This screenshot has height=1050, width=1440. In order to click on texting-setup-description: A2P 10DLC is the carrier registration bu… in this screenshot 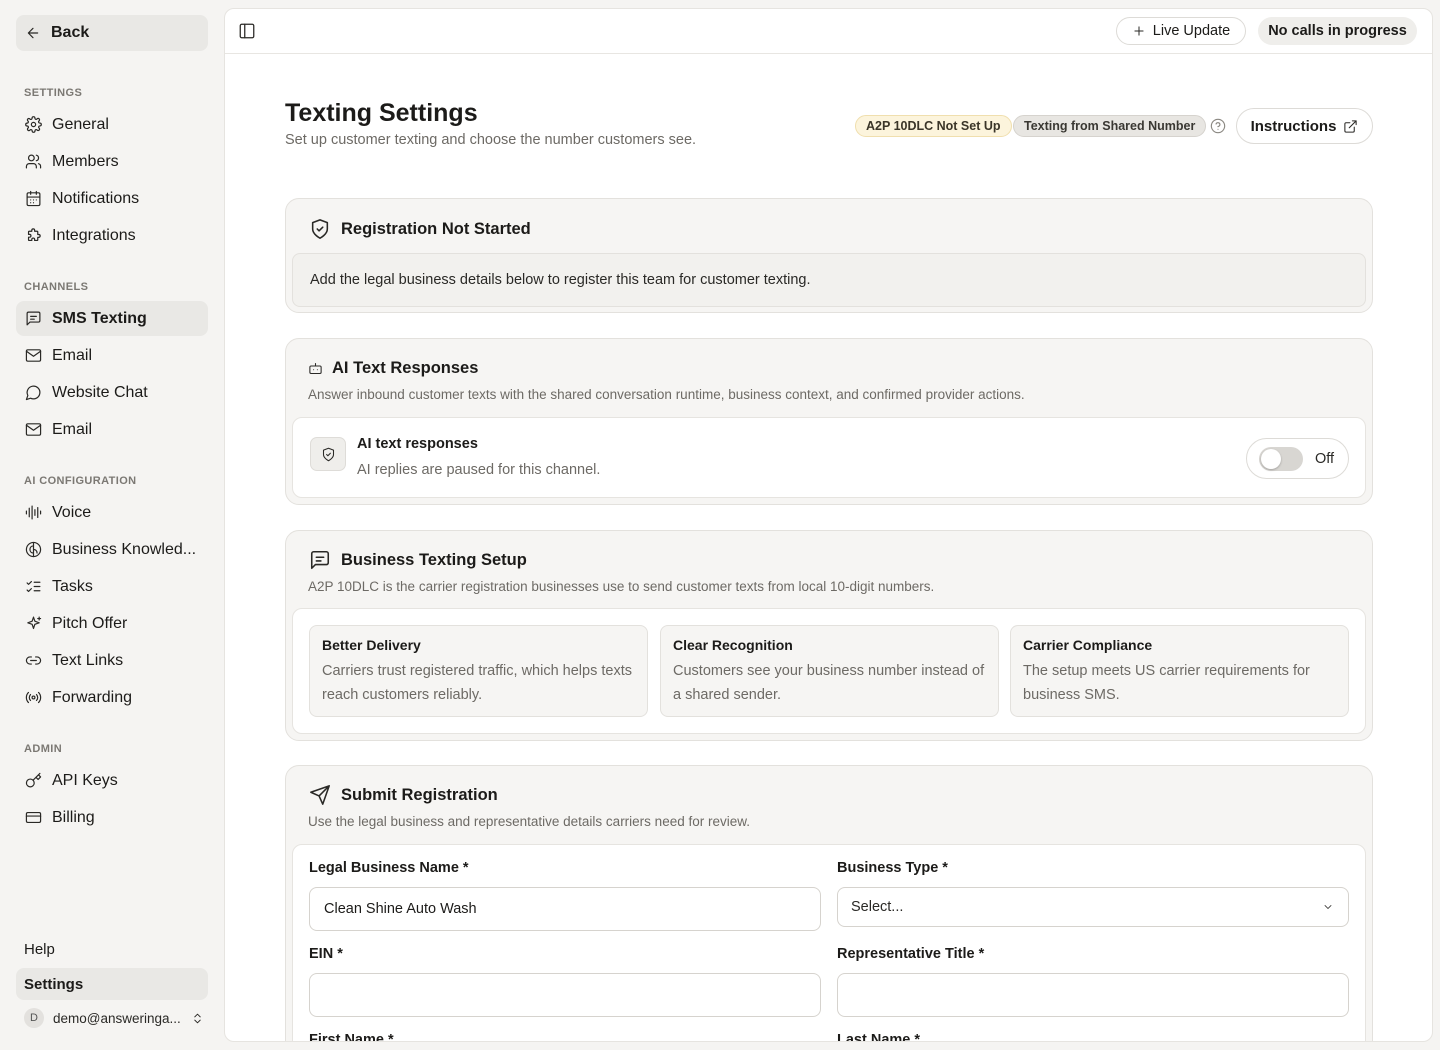, I will do `click(621, 586)`.